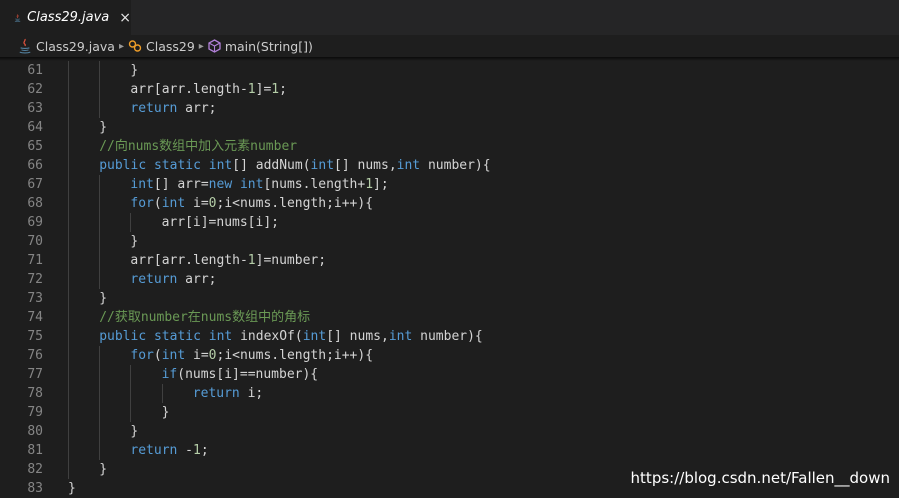 The height and width of the screenshot is (498, 899). What do you see at coordinates (35, 469) in the screenshot?
I see `line-number: 82` at bounding box center [35, 469].